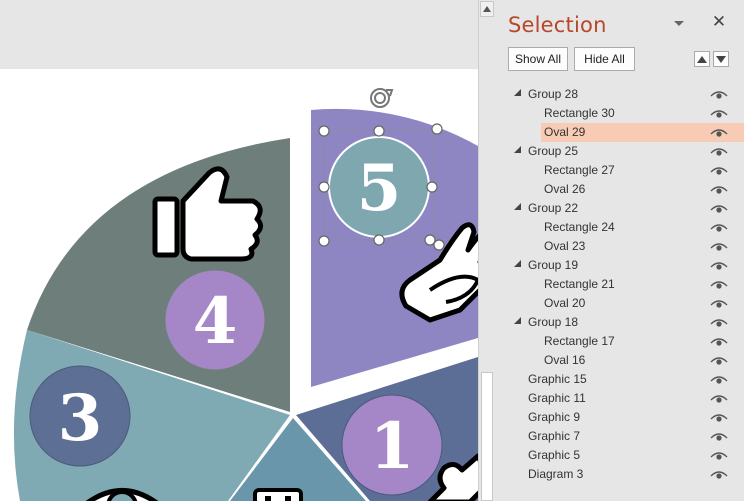 The image size is (744, 501). Describe the element at coordinates (554, 455) in the screenshot. I see `list-item-label: Graphic 5` at that location.